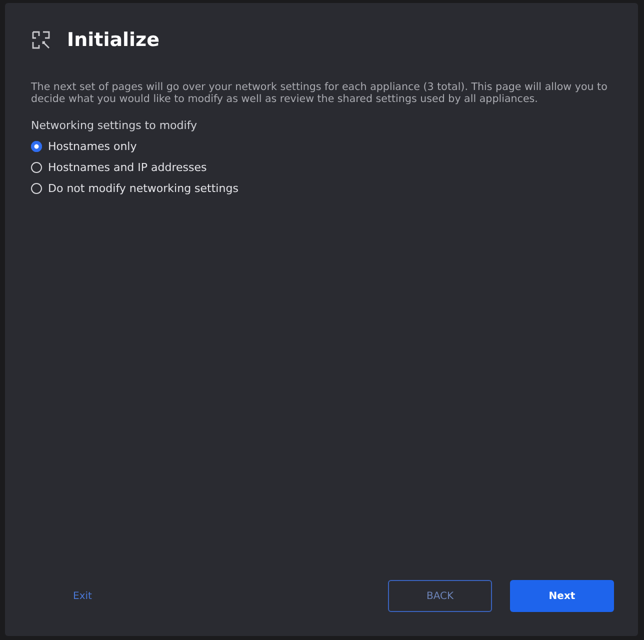 Image resolution: width=644 pixels, height=640 pixels. I want to click on option-label: Hostnames and IP addresses, so click(127, 167).